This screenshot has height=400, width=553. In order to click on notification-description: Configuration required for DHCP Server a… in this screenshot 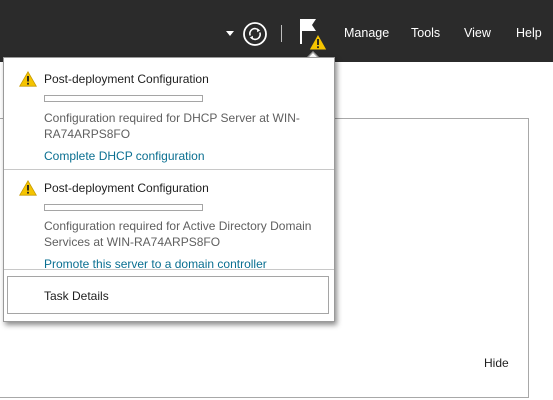, I will do `click(172, 126)`.